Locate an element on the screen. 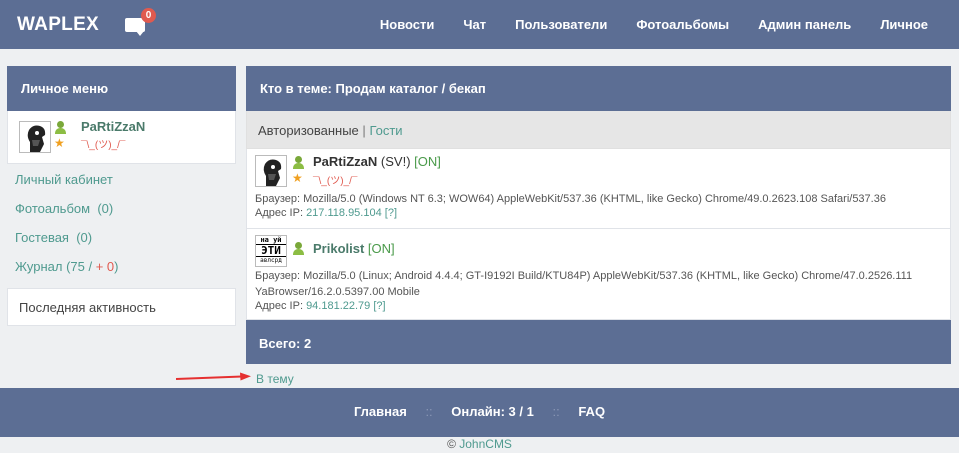 The width and height of the screenshot is (959, 453). sidebar-item-cabinet: Личный кабинет is located at coordinates (121, 178).